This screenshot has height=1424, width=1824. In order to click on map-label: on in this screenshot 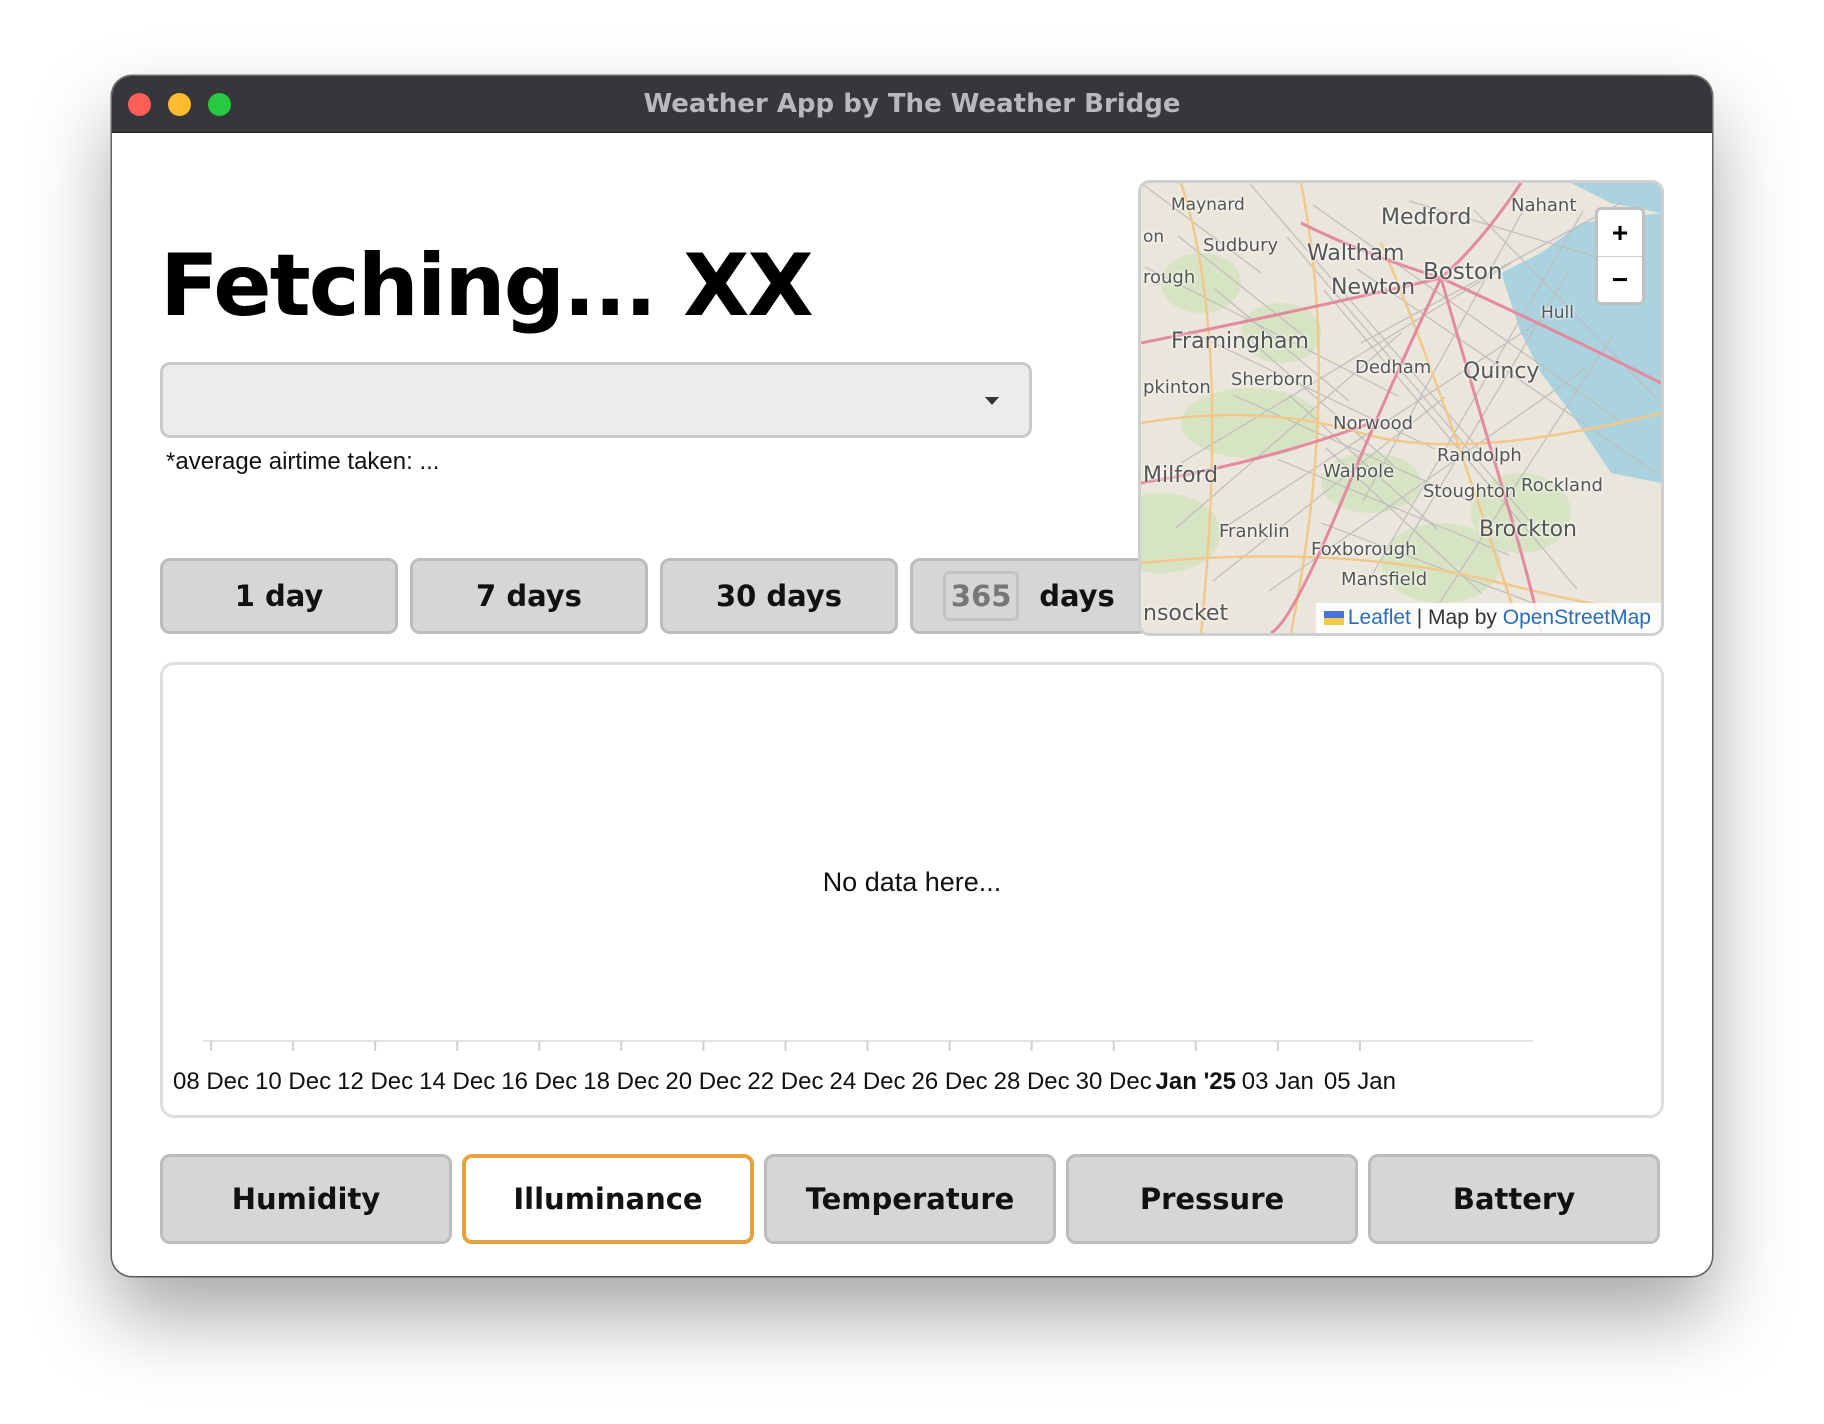, I will do `click(1154, 237)`.